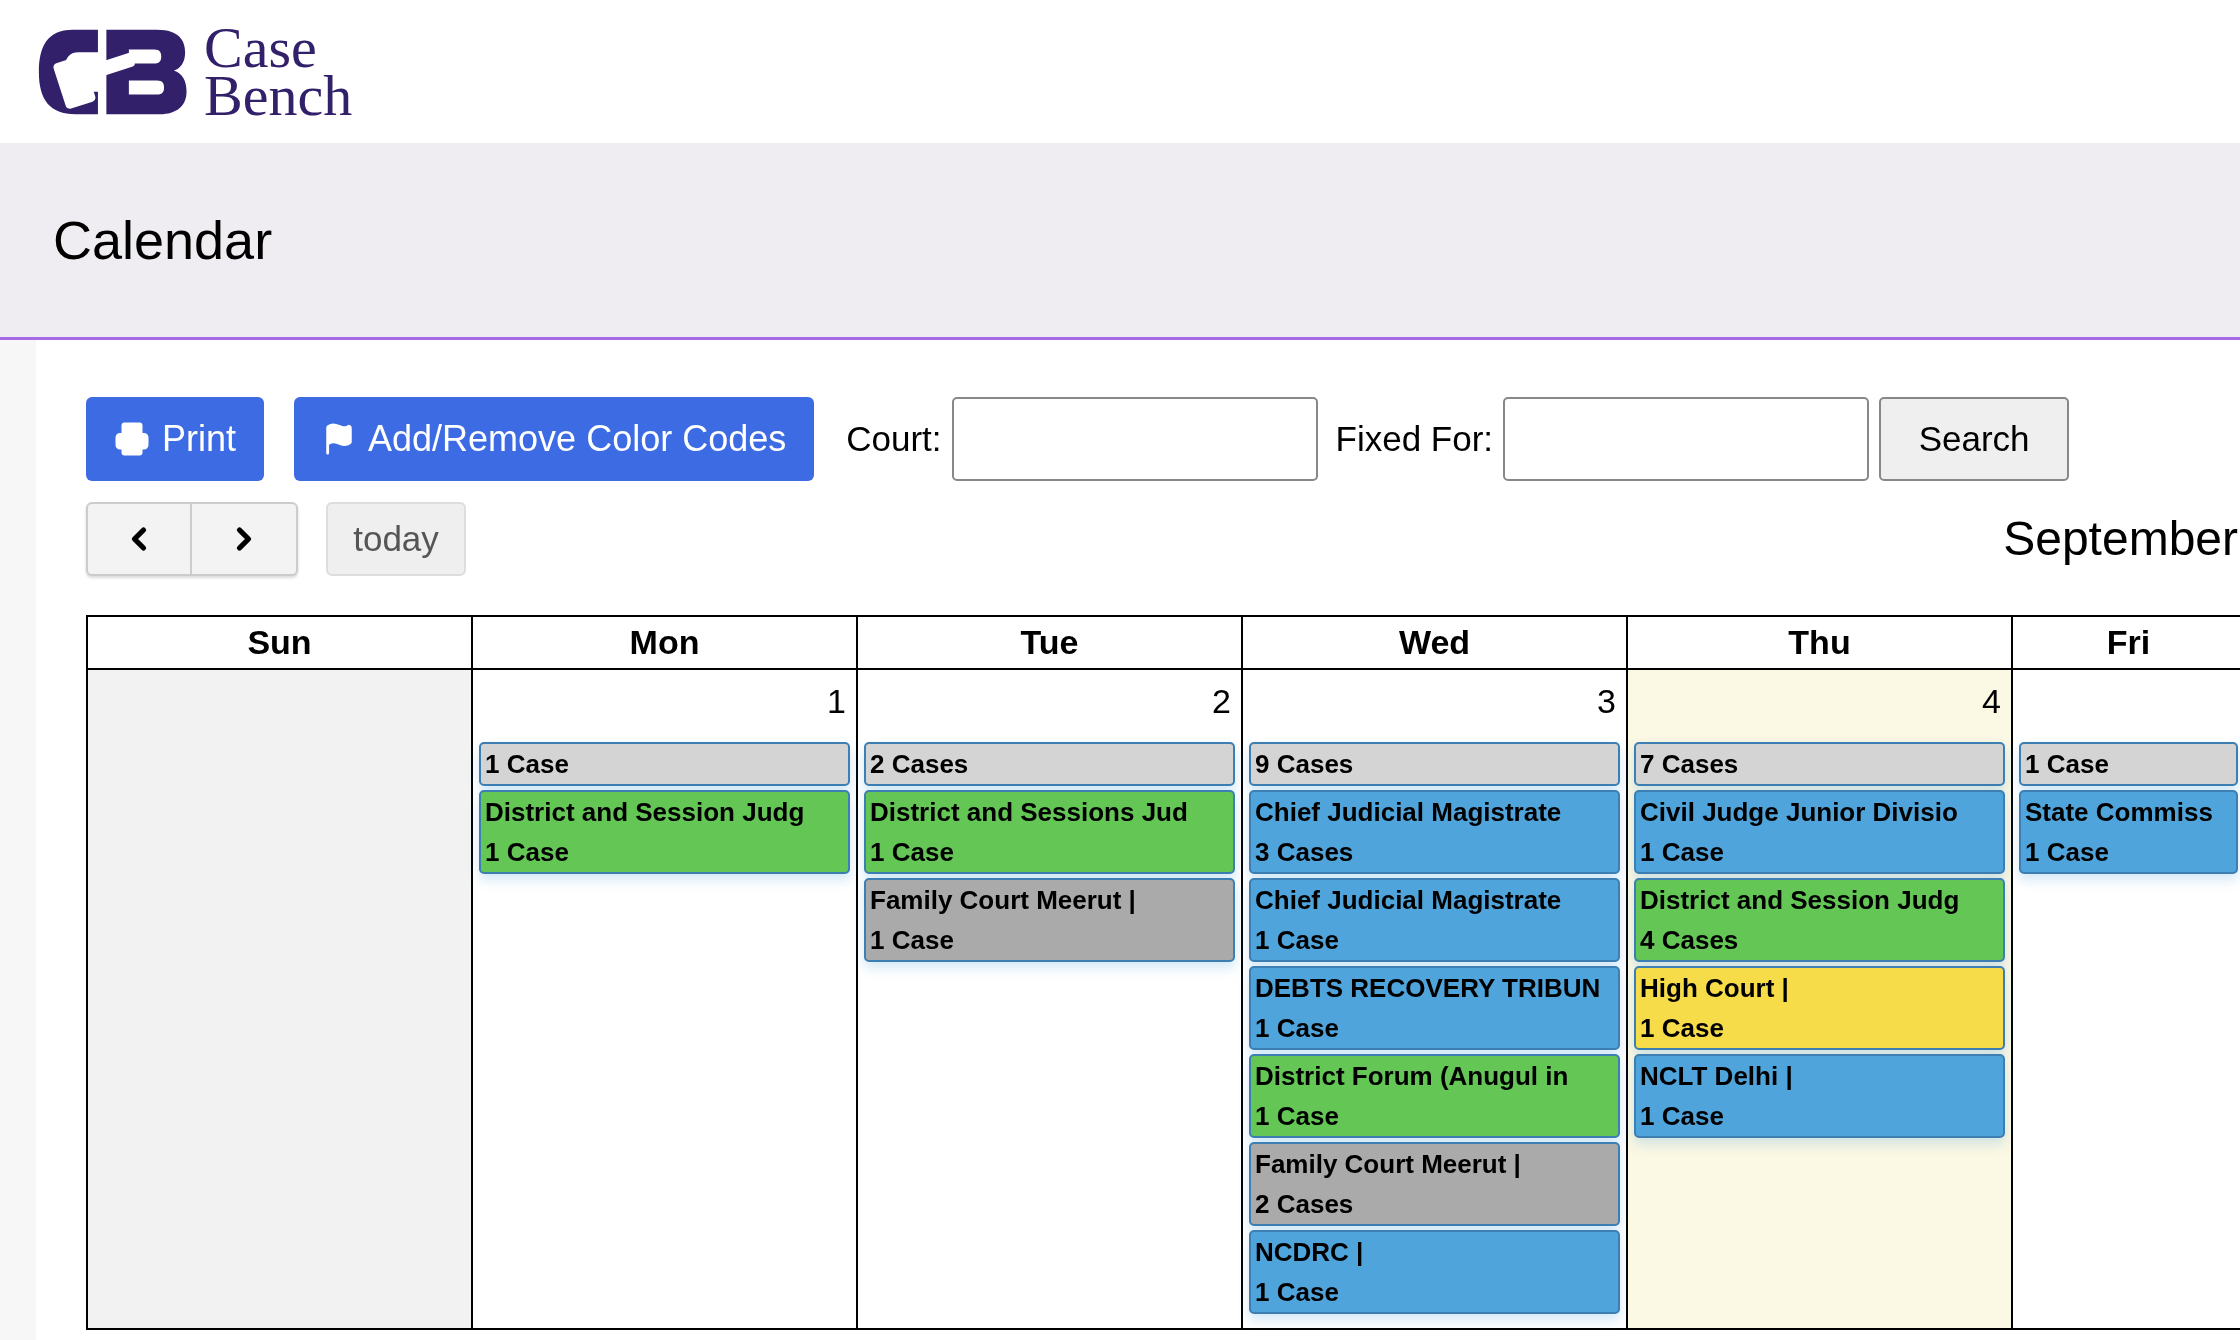  Describe the element at coordinates (1221, 701) in the screenshot. I see `day-number: 2` at that location.